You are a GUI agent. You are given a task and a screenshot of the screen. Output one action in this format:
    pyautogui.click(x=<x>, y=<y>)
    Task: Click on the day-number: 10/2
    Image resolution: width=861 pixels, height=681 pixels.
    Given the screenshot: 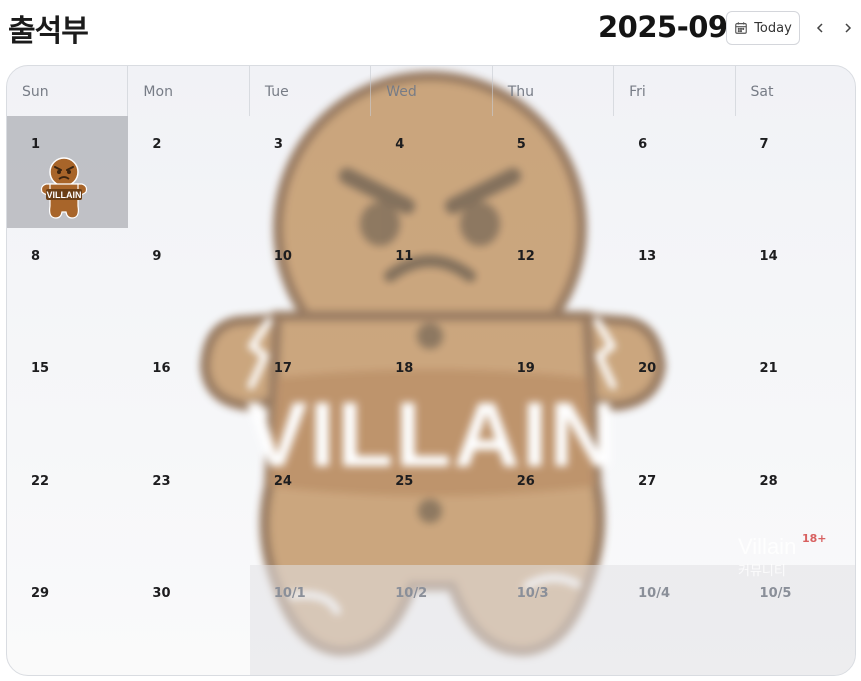 What is the action you would take?
    pyautogui.click(x=411, y=593)
    